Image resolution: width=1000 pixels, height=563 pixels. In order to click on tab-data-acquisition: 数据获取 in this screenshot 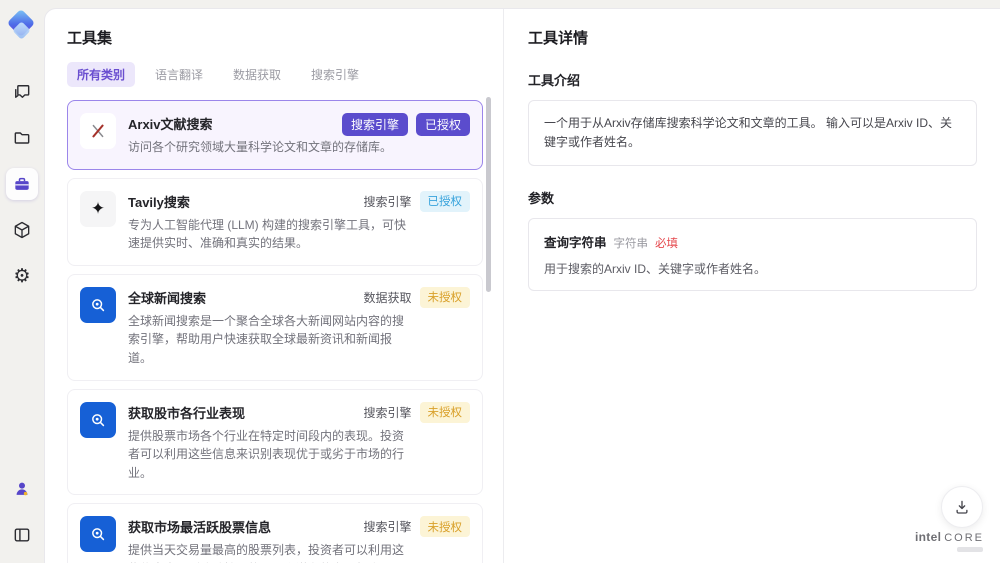, I will do `click(257, 74)`.